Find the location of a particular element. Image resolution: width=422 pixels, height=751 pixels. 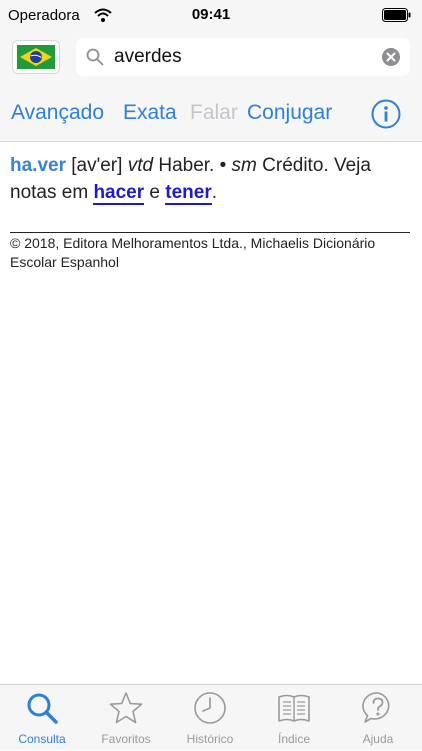

tab-historico: Histórico is located at coordinates (210, 718).